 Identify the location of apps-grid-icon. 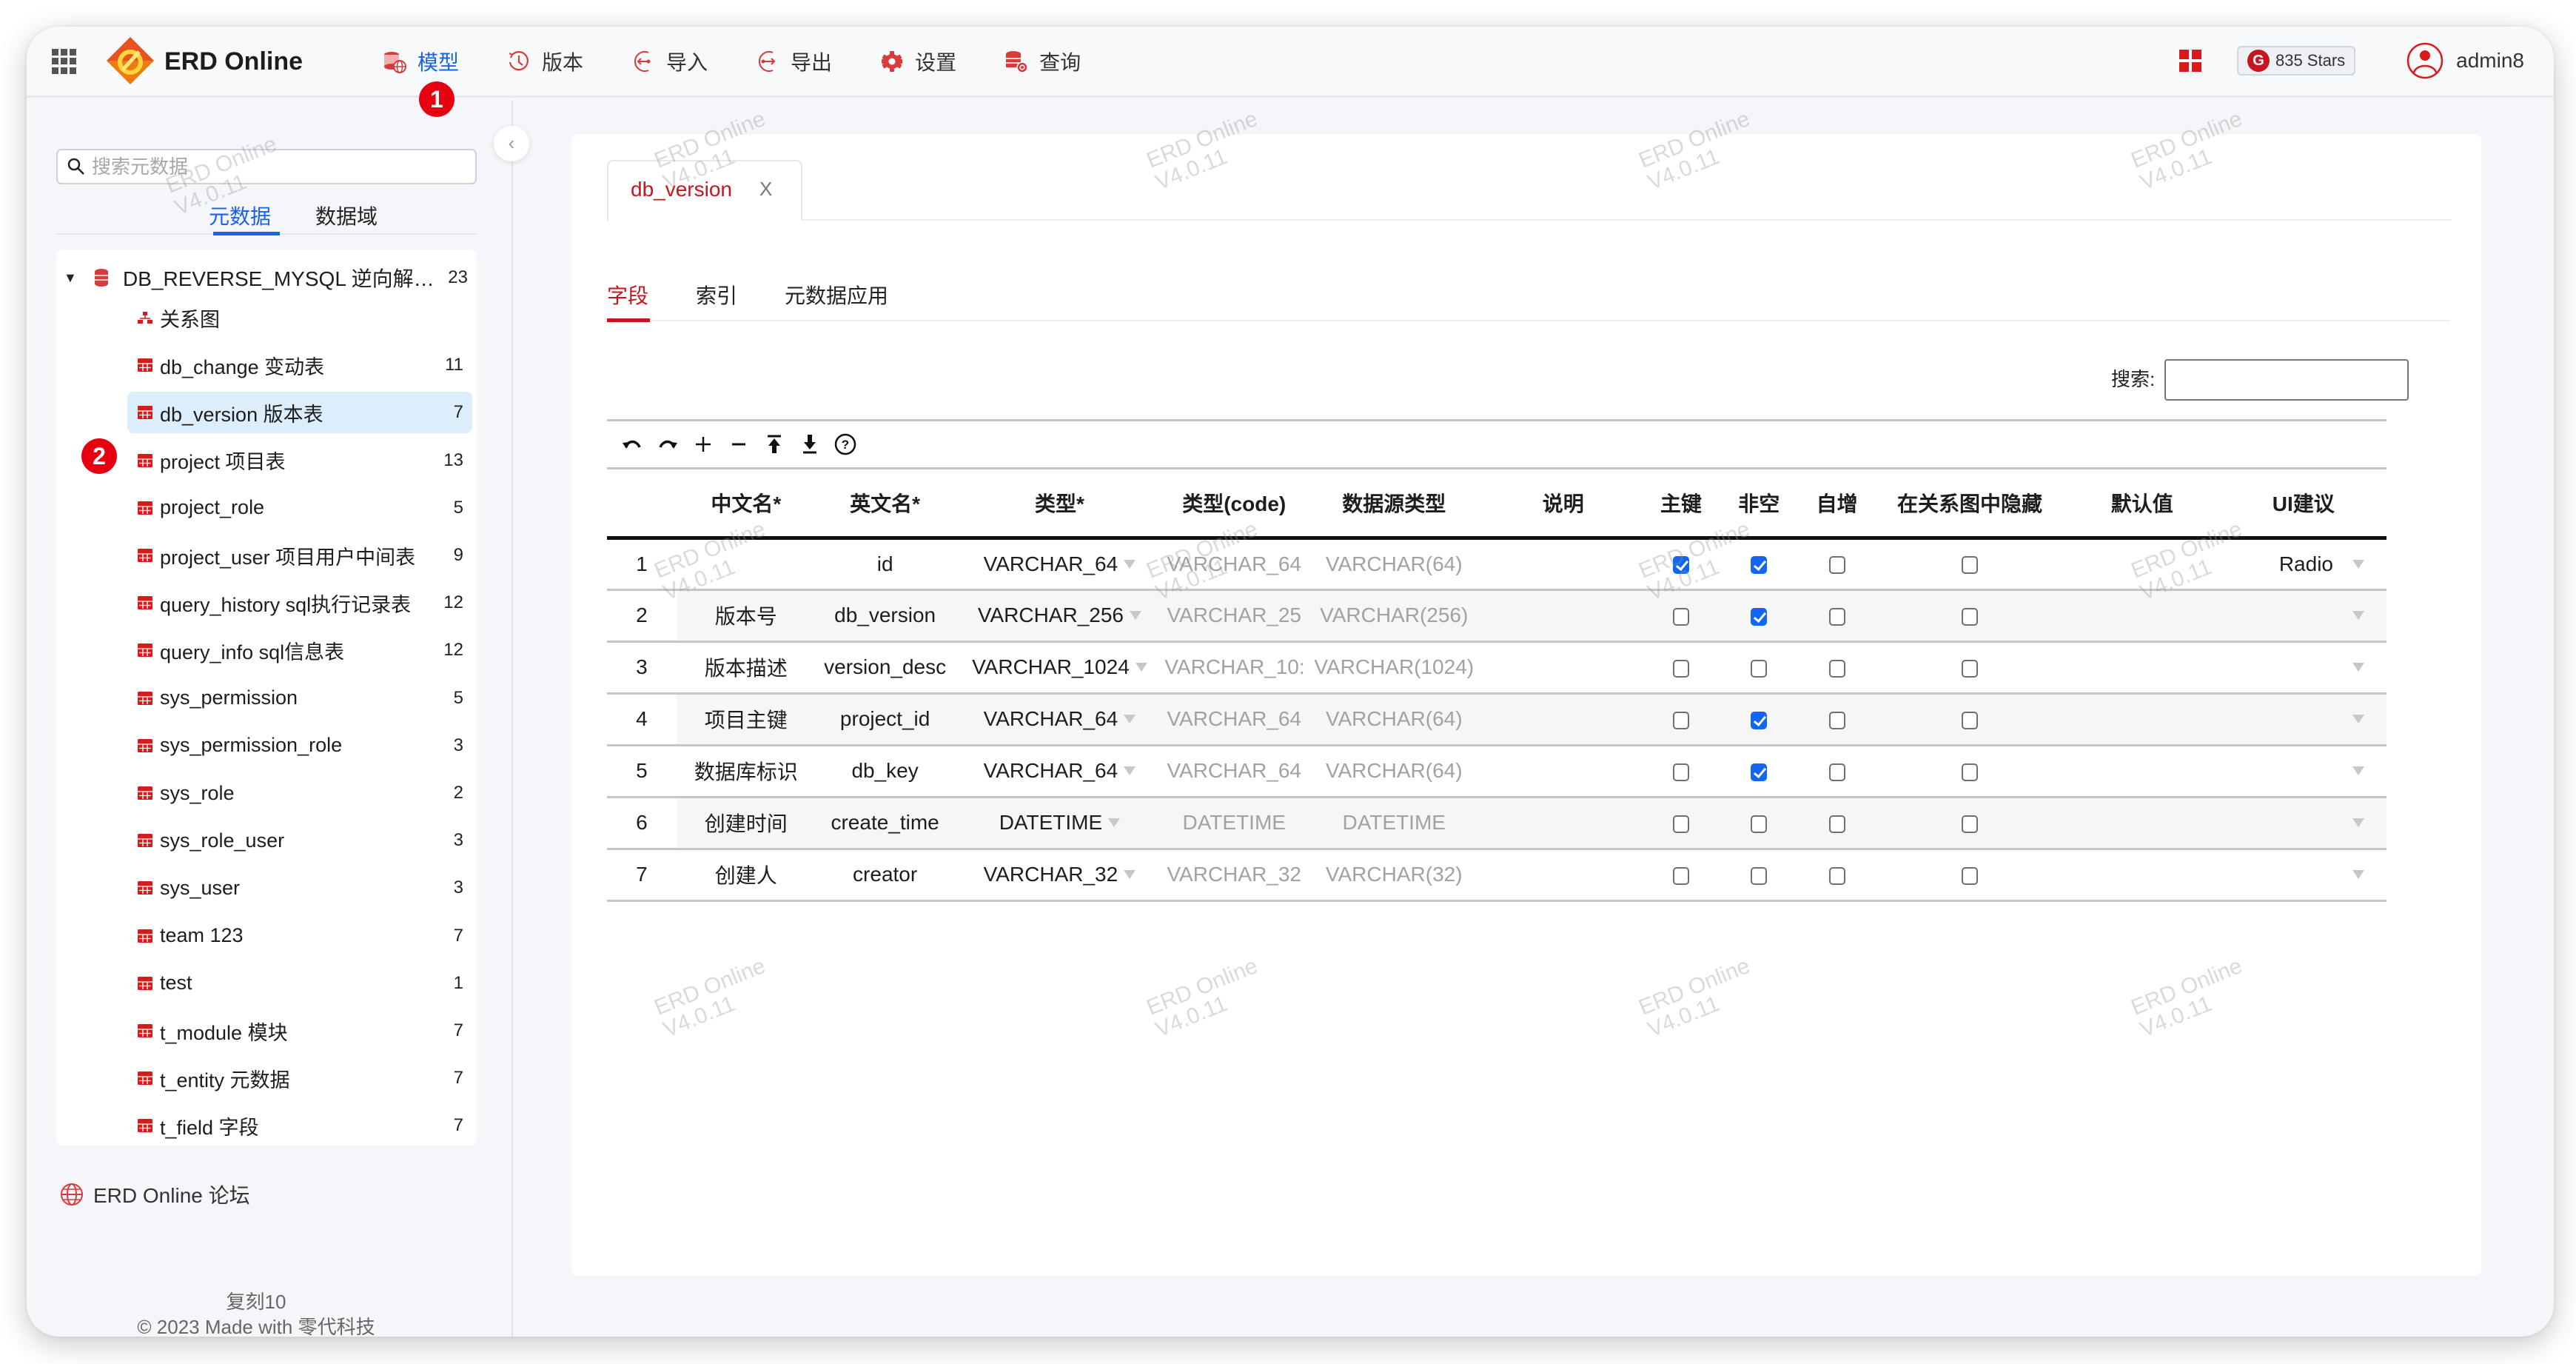
(64, 61).